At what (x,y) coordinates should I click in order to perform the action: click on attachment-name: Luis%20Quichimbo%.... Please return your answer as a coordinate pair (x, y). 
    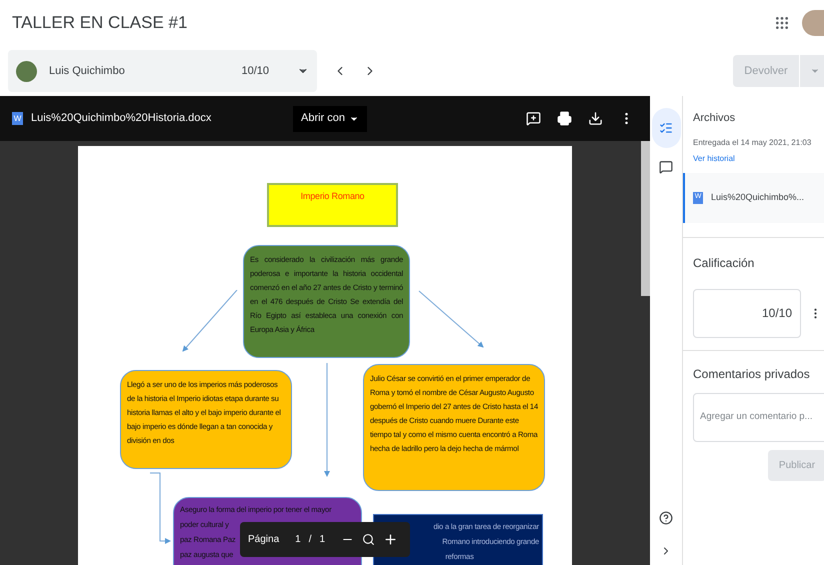
    Looking at the image, I should click on (757, 197).